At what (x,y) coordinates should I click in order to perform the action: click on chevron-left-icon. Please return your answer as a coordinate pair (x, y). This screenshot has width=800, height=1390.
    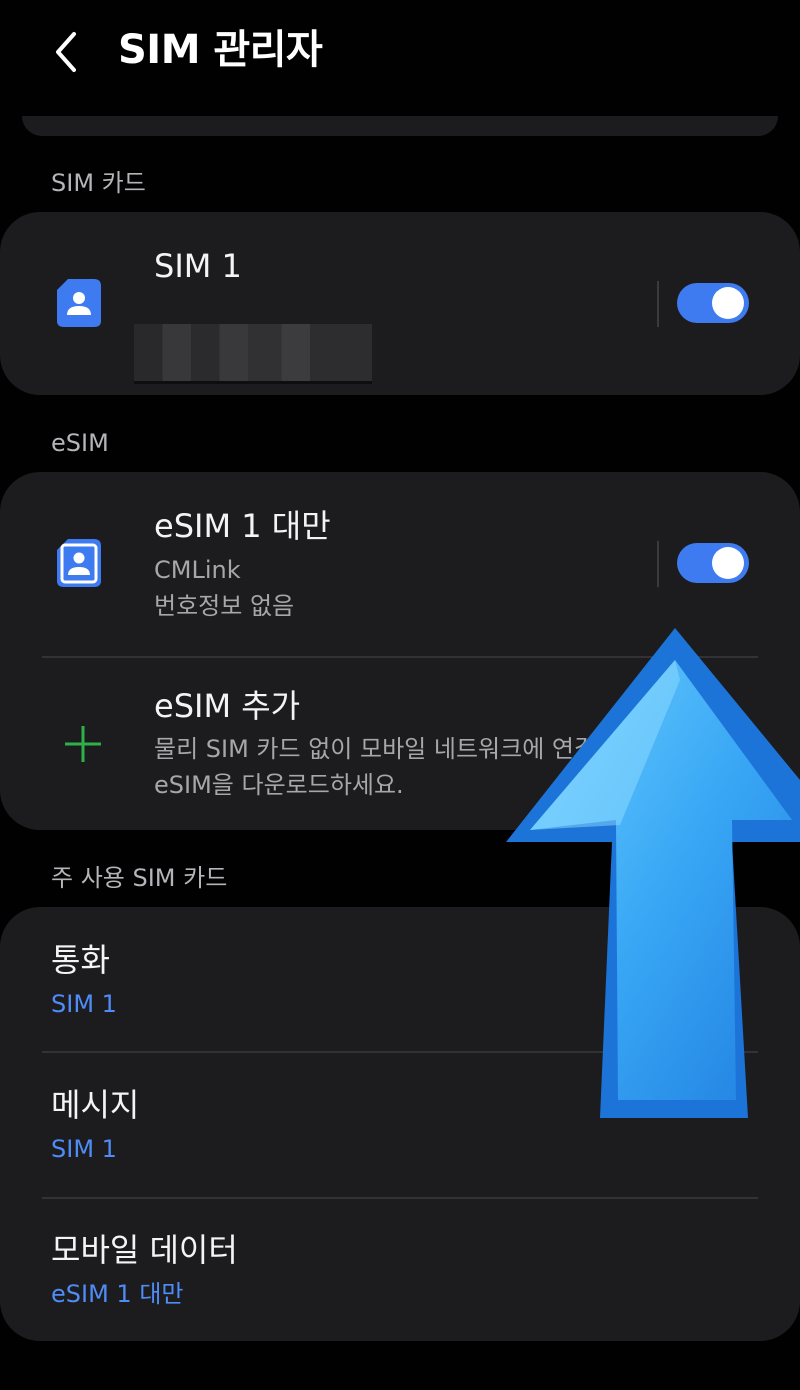
    Looking at the image, I should click on (66, 52).